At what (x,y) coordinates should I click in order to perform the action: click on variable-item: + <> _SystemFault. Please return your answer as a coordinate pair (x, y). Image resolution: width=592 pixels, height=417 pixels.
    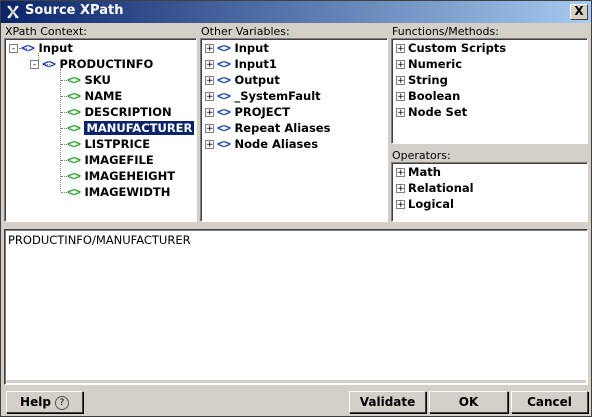
    Looking at the image, I should click on (263, 96).